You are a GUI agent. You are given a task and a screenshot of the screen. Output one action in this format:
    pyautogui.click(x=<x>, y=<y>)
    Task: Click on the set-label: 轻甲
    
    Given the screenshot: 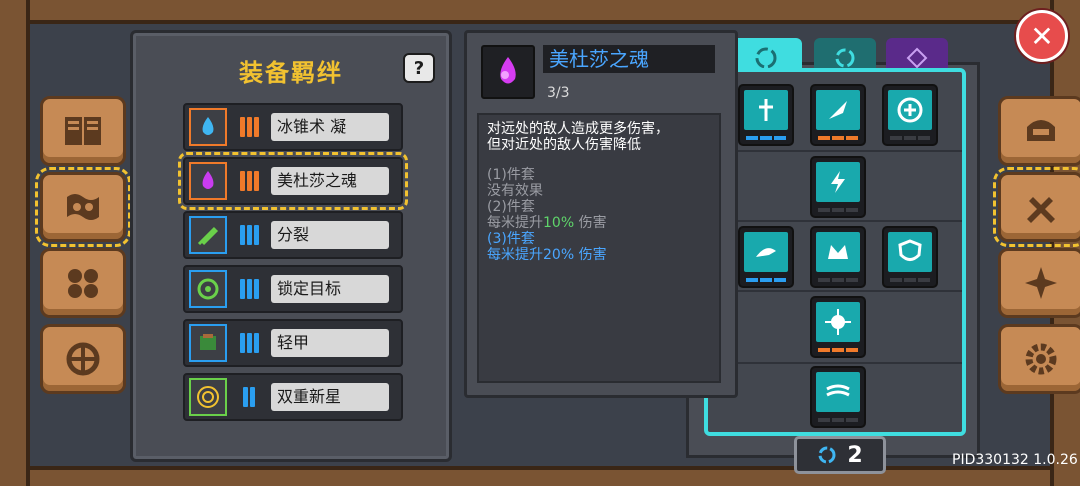 What is the action you would take?
    pyautogui.click(x=330, y=343)
    